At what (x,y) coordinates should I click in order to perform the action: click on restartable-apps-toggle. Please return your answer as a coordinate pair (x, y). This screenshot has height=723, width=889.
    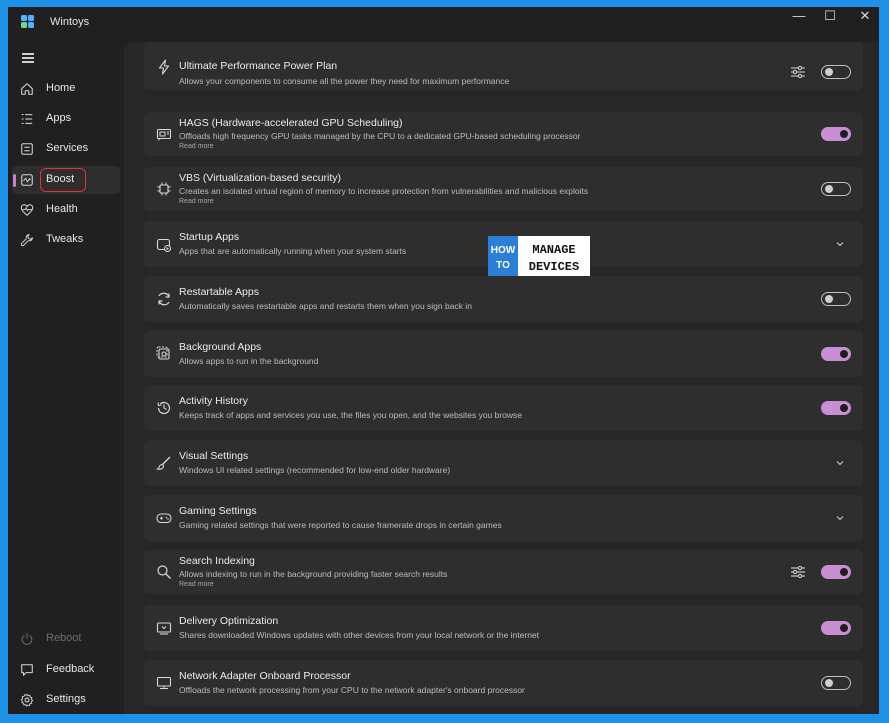
    Looking at the image, I should click on (836, 299).